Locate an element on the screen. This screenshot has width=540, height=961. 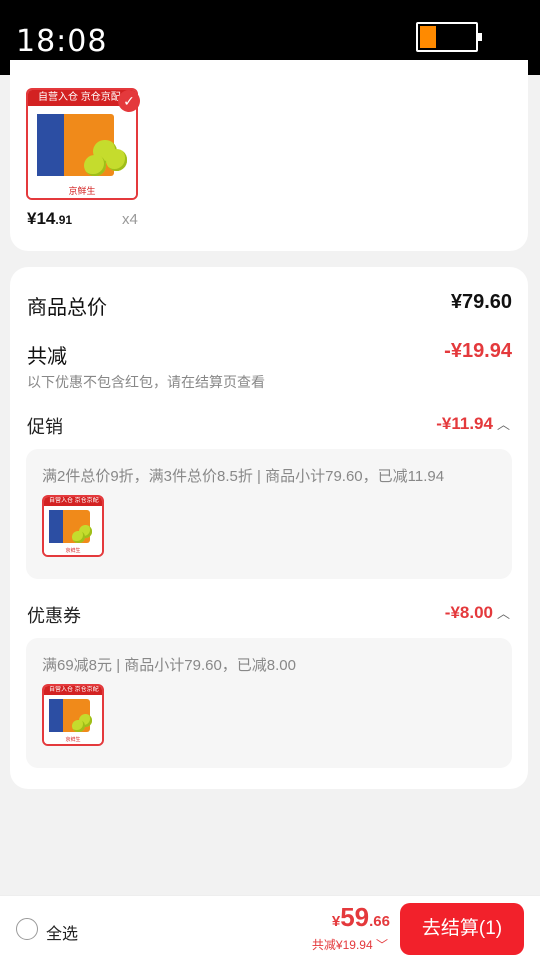
total-label: 商品总价 is located at coordinates (67, 308).